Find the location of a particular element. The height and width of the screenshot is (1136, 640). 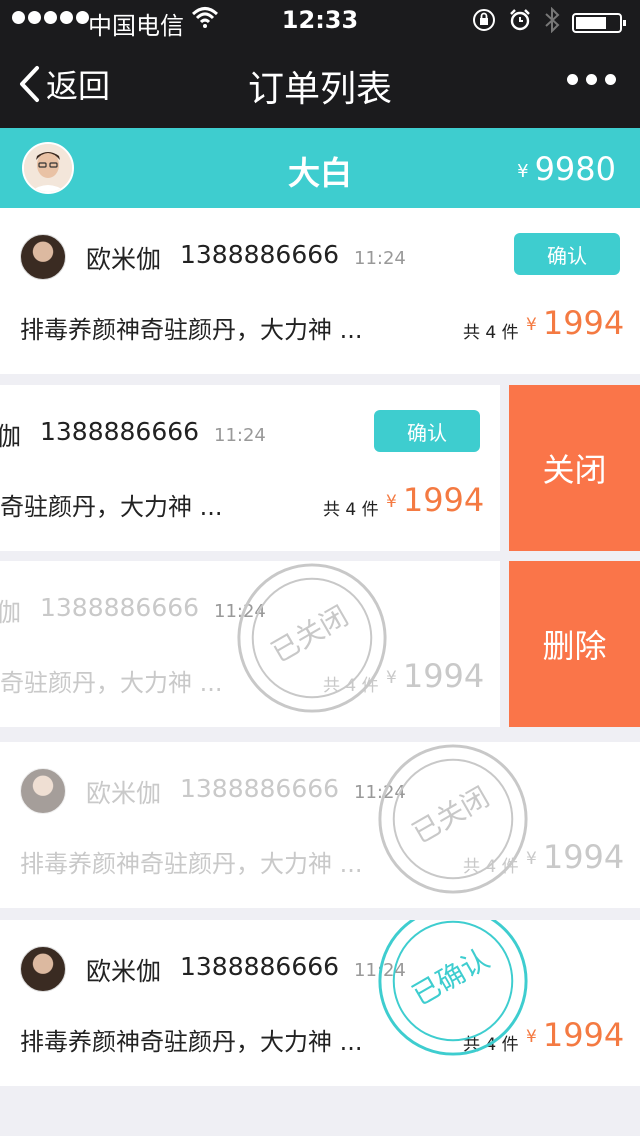

bluetooth-icon is located at coordinates (552, 22).